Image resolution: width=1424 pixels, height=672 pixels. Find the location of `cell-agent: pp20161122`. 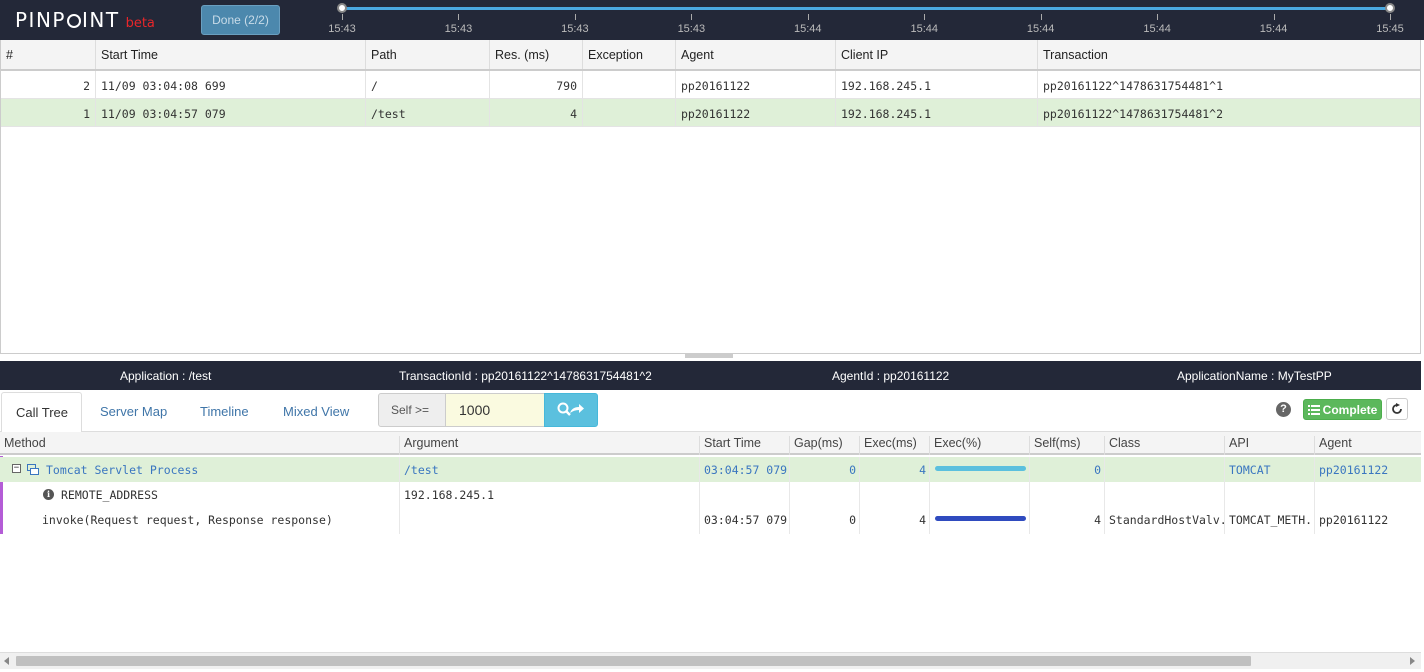

cell-agent: pp20161122 is located at coordinates (756, 85).